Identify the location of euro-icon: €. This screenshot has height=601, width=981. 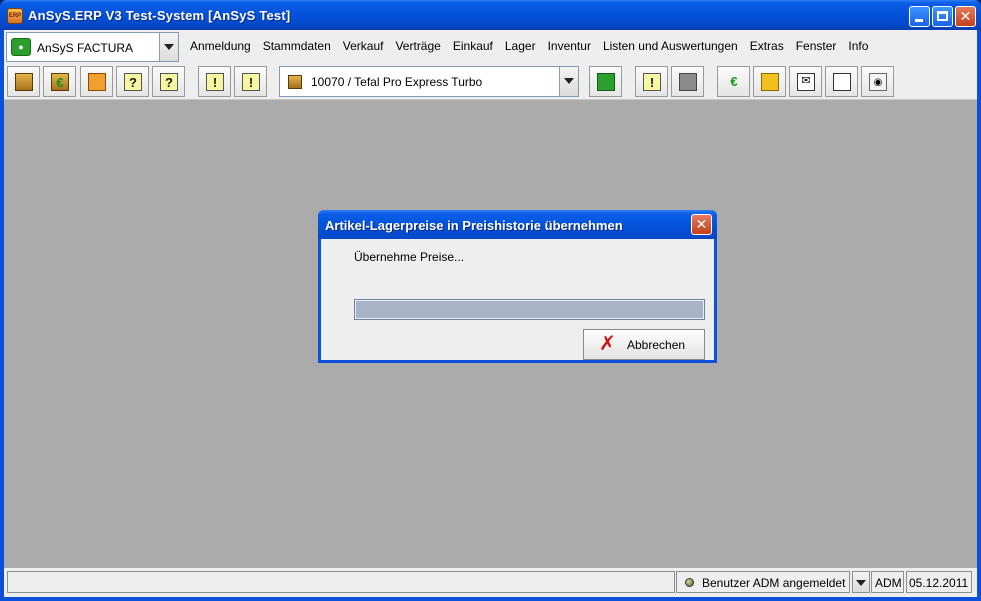
(734, 81).